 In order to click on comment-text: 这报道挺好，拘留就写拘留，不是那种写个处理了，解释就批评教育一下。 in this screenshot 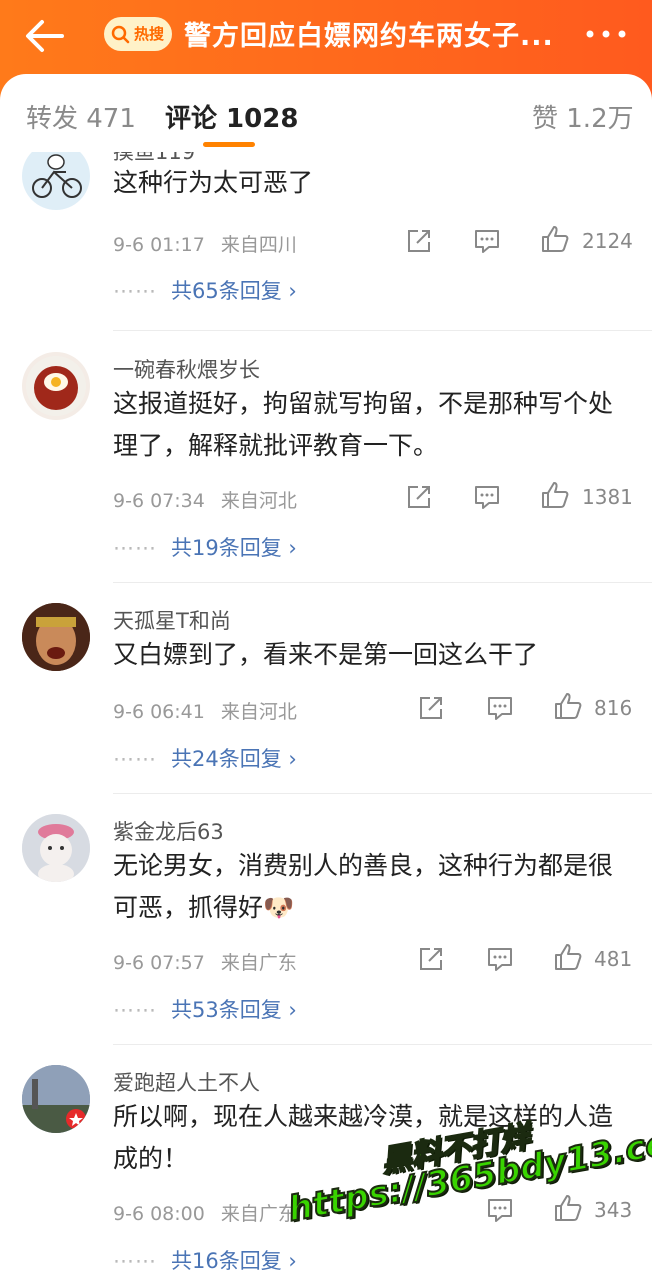, I will do `click(363, 424)`.